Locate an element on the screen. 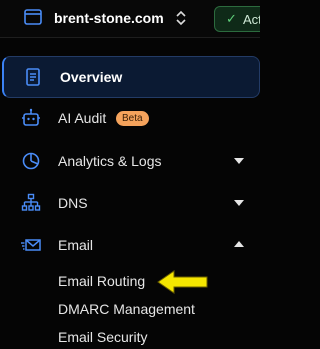 The width and height of the screenshot is (320, 349). nav-label-dns: DNS is located at coordinates (73, 203).